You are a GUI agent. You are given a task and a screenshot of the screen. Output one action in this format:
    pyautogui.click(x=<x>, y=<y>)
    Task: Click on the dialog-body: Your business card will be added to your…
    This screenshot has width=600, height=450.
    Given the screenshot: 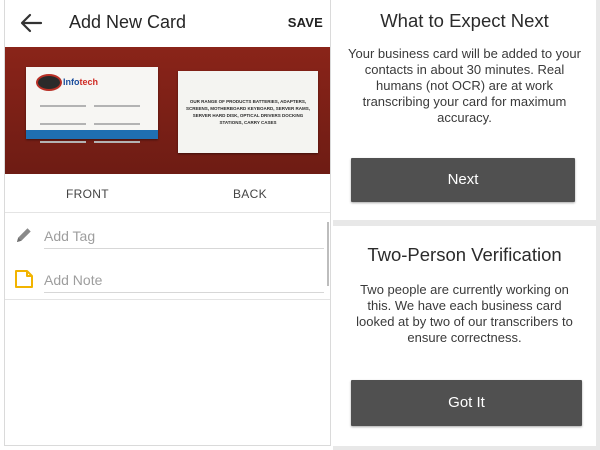 What is the action you would take?
    pyautogui.click(x=464, y=85)
    